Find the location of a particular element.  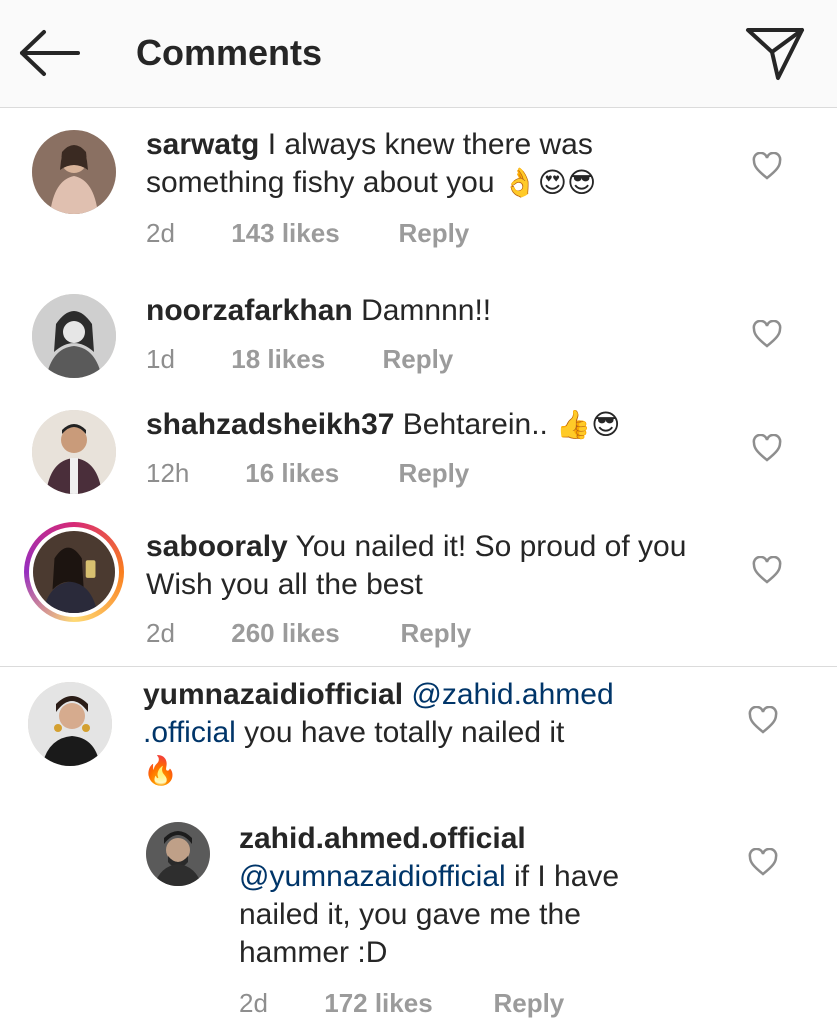

section-divider is located at coordinates (418, 666).